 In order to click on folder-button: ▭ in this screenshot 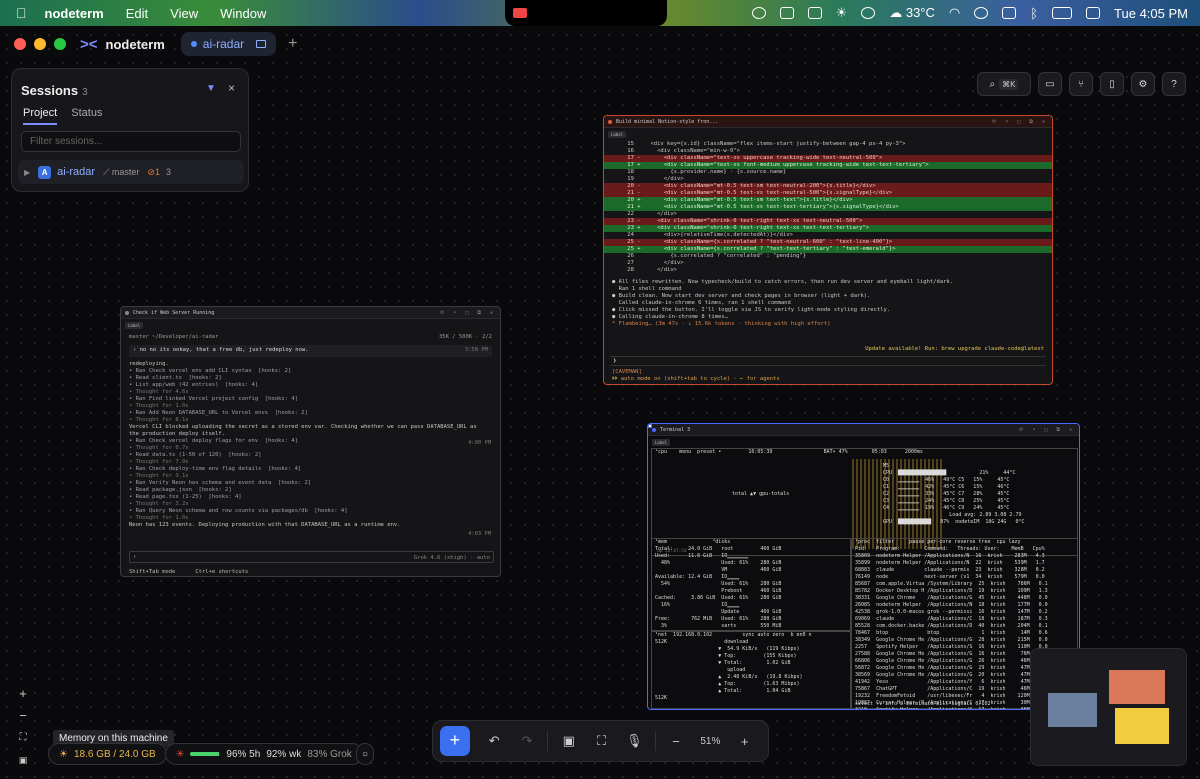, I will do `click(1050, 84)`.